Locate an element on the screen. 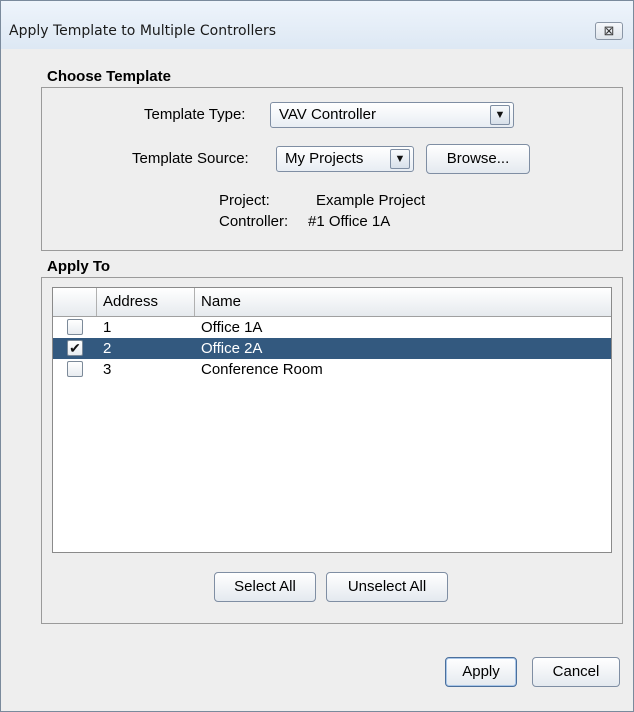 Image resolution: width=634 pixels, height=712 pixels. check-icon: ✔ is located at coordinates (75, 348).